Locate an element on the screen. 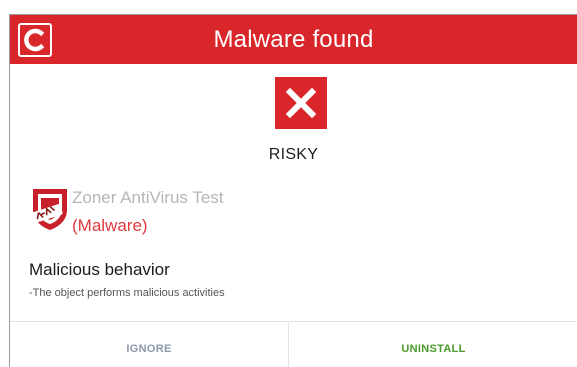 This screenshot has width=577, height=367. header-bar: Malware found is located at coordinates (293, 39).